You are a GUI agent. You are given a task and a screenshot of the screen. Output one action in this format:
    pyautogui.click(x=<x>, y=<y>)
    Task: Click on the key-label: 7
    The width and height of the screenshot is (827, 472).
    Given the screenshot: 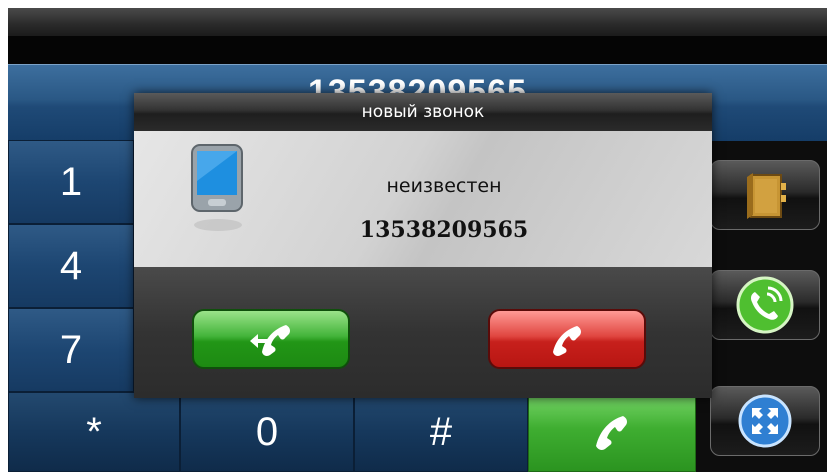 What is the action you would take?
    pyautogui.click(x=71, y=349)
    